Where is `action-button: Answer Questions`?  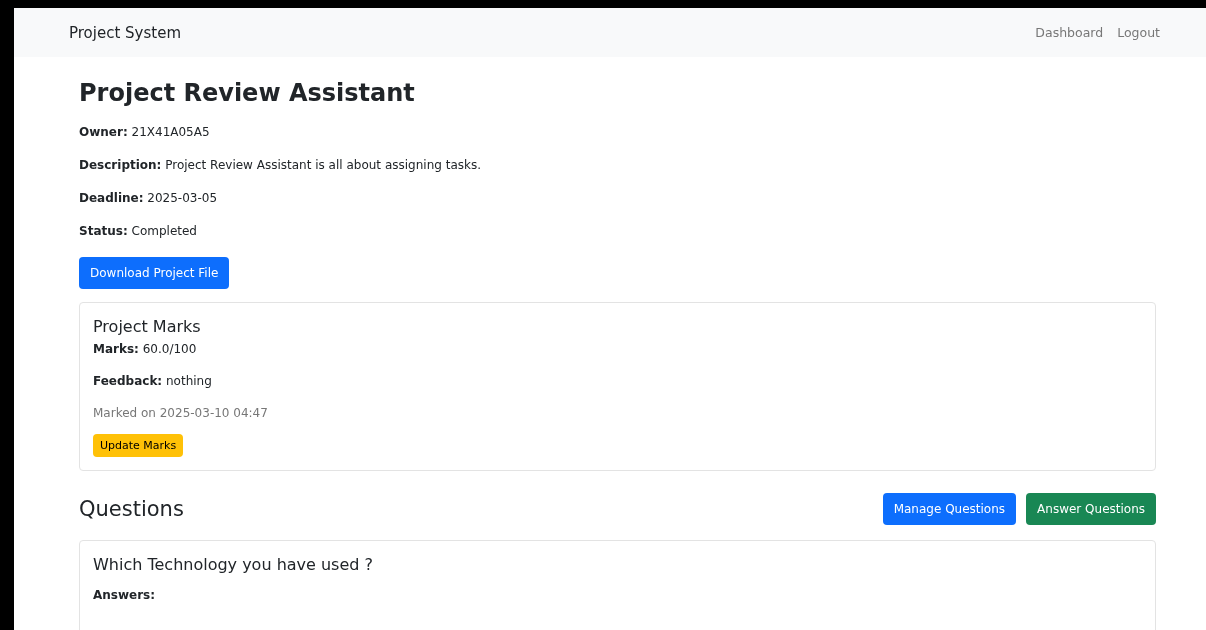 action-button: Answer Questions is located at coordinates (1091, 509).